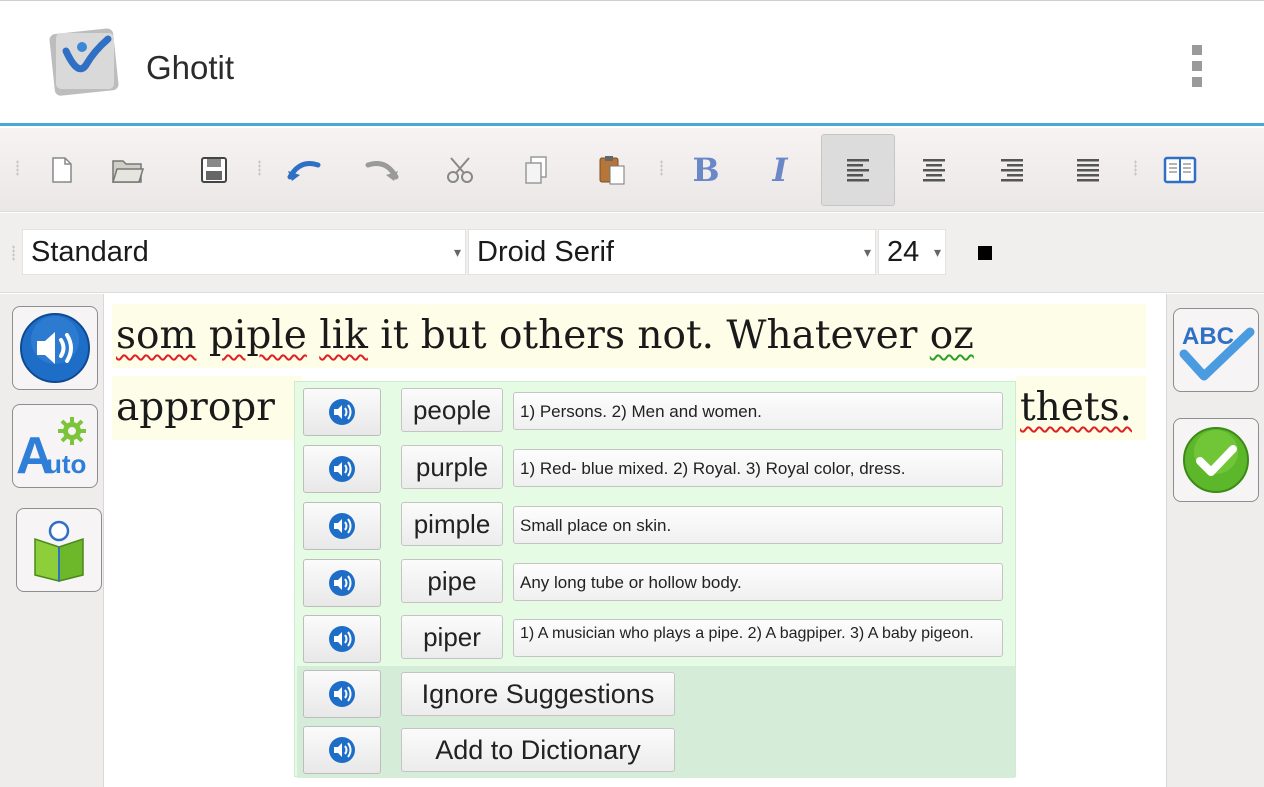 The height and width of the screenshot is (787, 1264). I want to click on text-color-swatch, so click(985, 253).